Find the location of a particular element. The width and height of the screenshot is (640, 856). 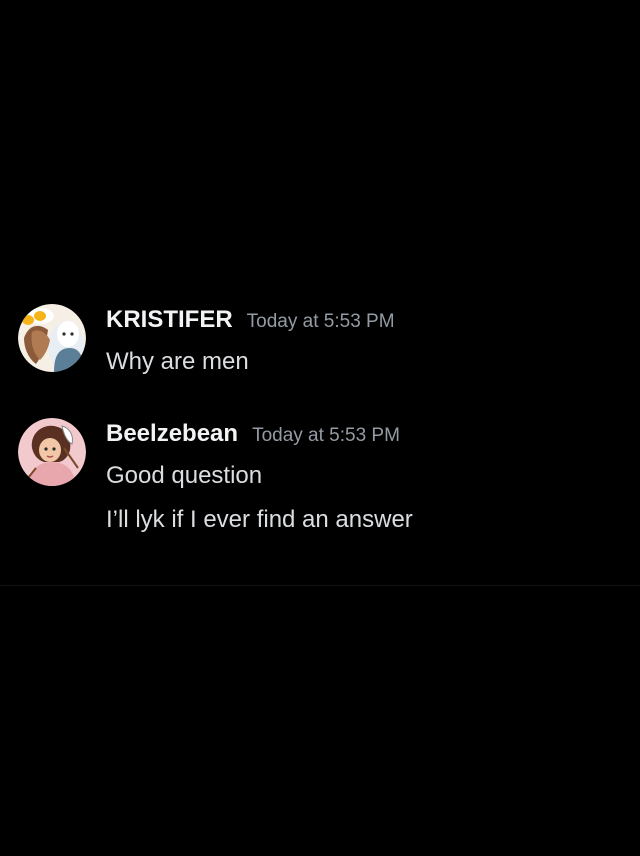

avatar-kristifer-icon is located at coordinates (52, 338).